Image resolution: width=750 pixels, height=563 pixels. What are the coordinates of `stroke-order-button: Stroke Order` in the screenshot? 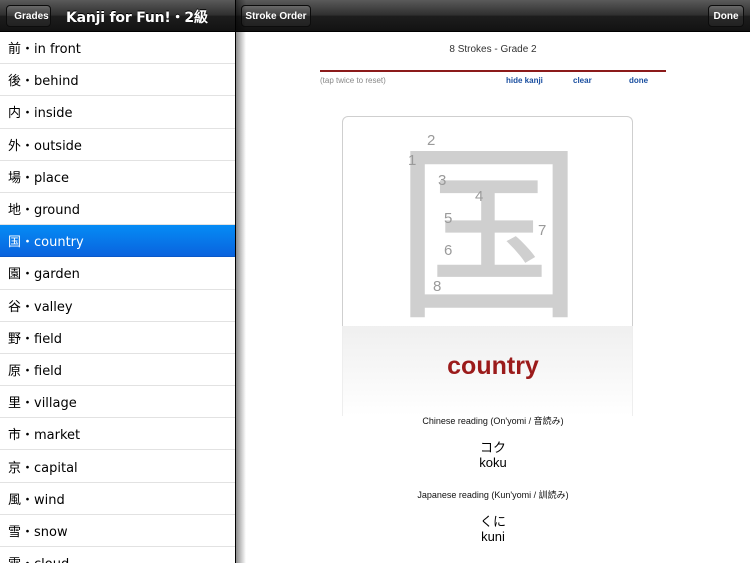 It's located at (276, 16).